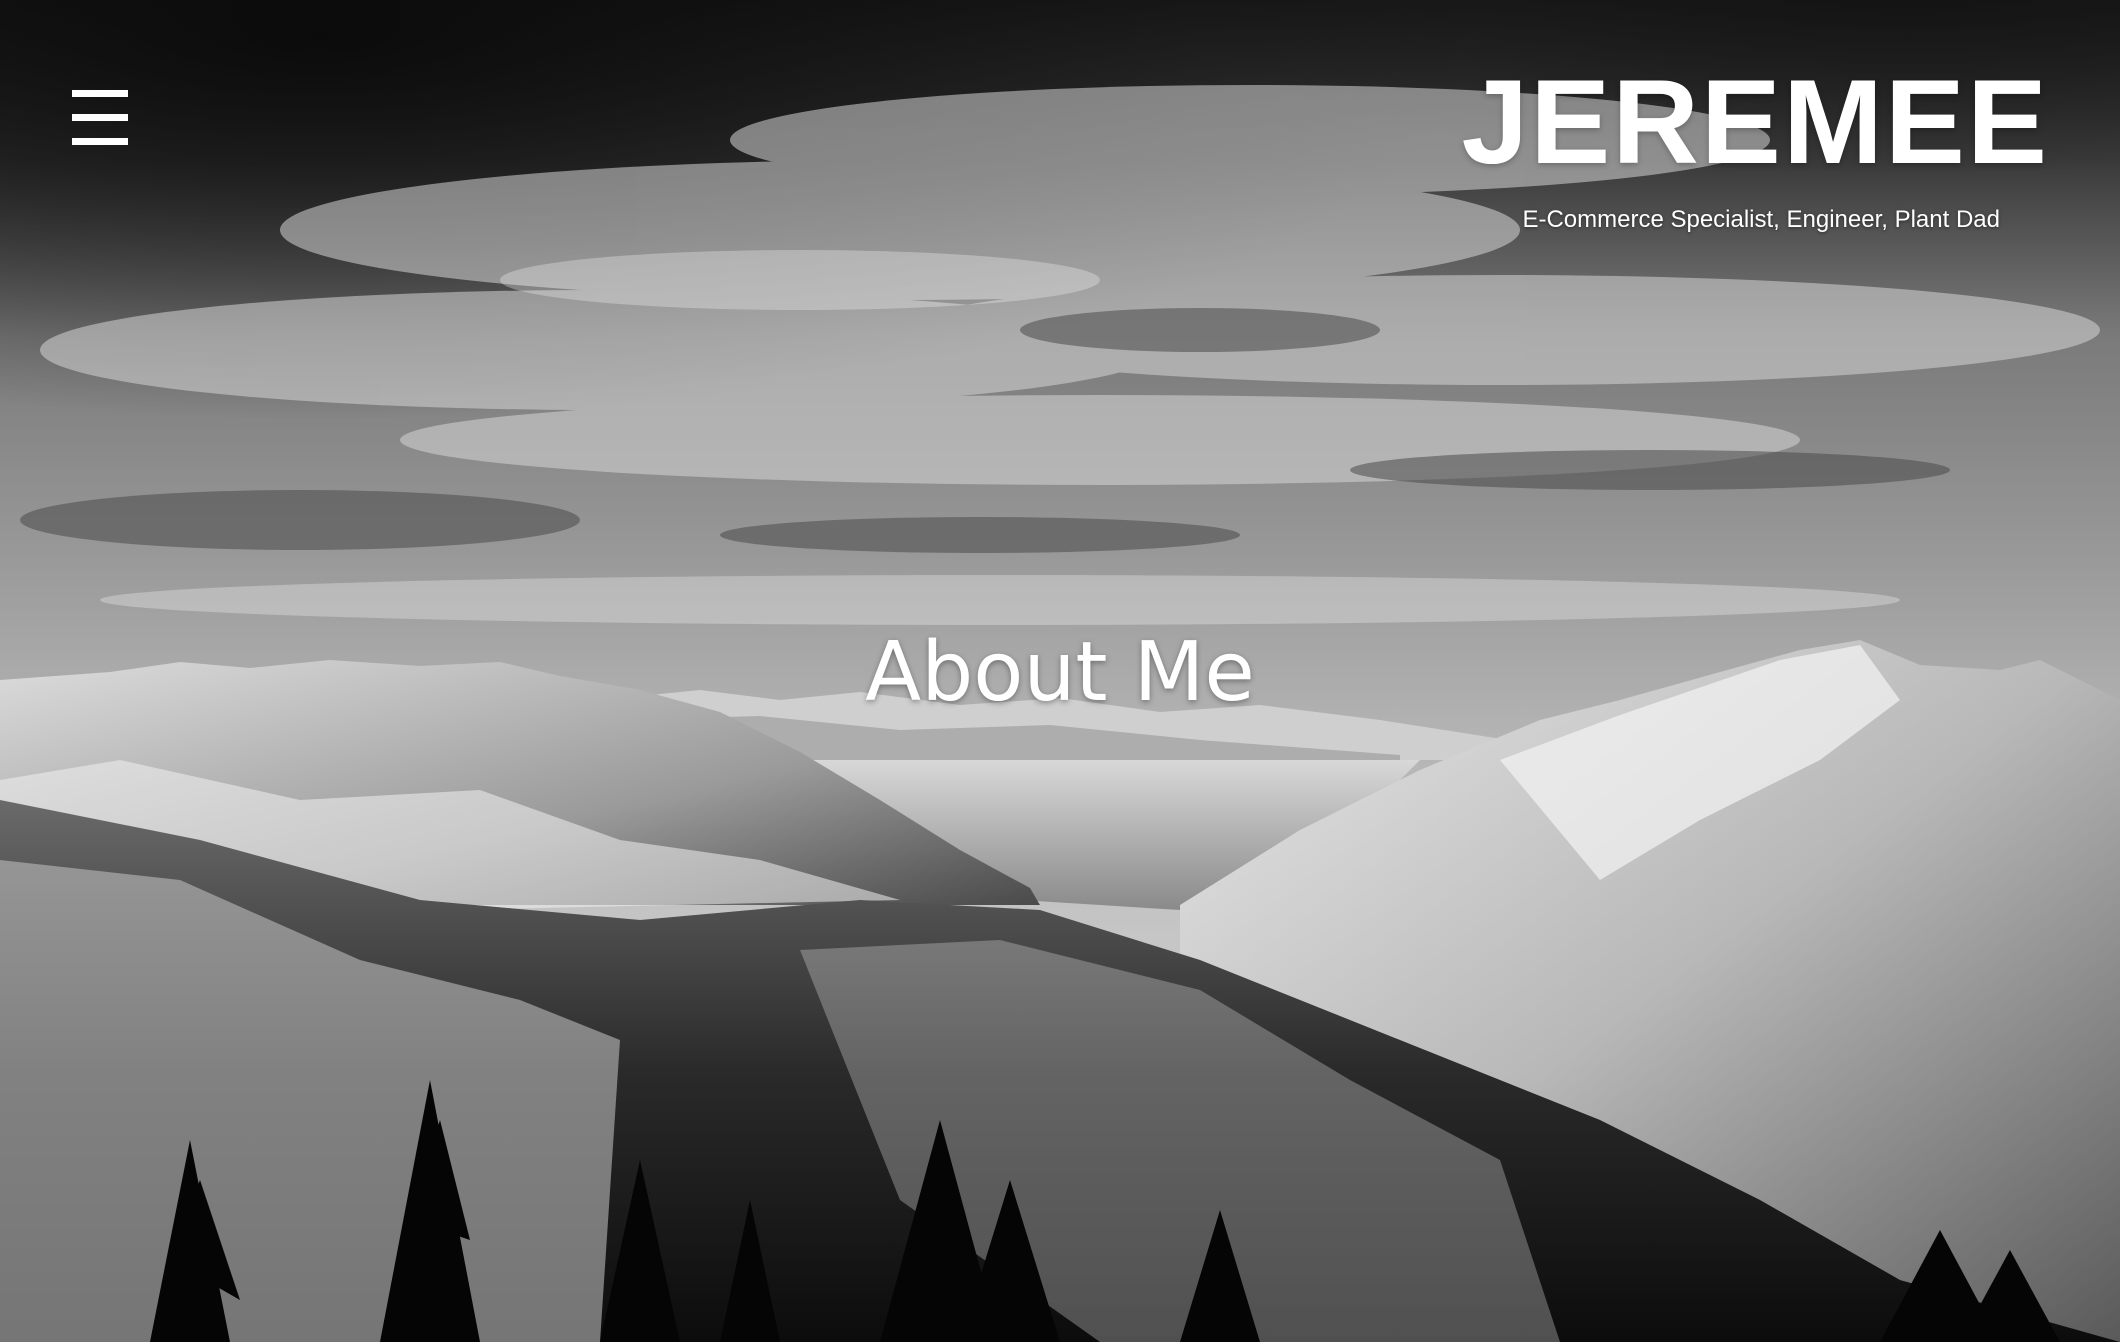 The image size is (2120, 1342). I want to click on hamburger-menu-icon, so click(100, 93).